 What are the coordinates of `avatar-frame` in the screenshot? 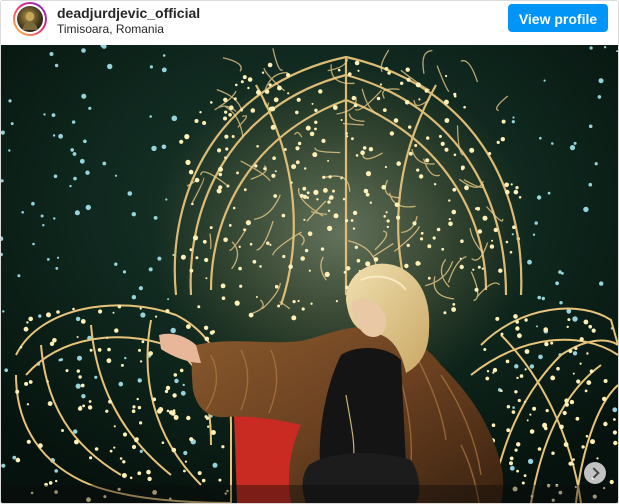 It's located at (30, 19).